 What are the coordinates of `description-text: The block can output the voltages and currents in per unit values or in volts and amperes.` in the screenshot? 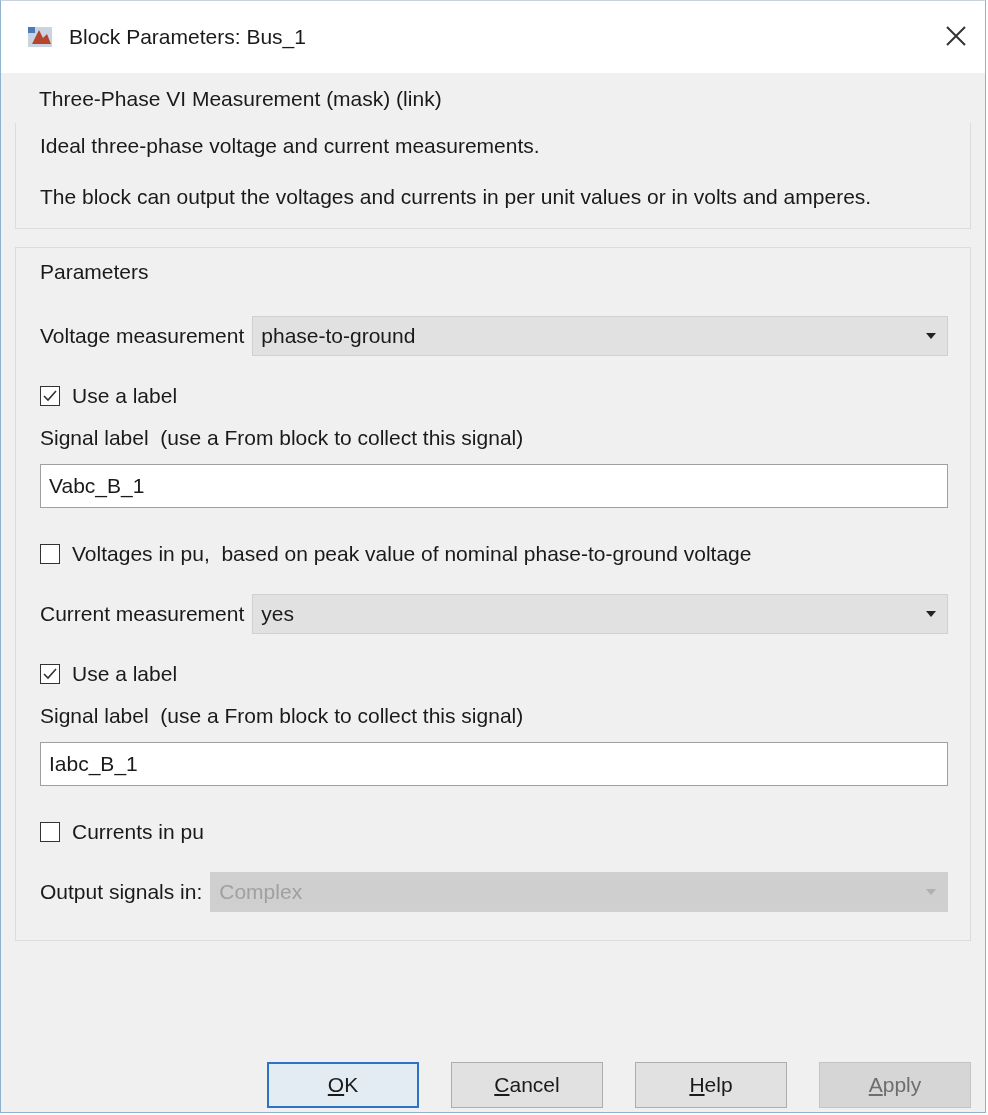 It's located at (456, 197).